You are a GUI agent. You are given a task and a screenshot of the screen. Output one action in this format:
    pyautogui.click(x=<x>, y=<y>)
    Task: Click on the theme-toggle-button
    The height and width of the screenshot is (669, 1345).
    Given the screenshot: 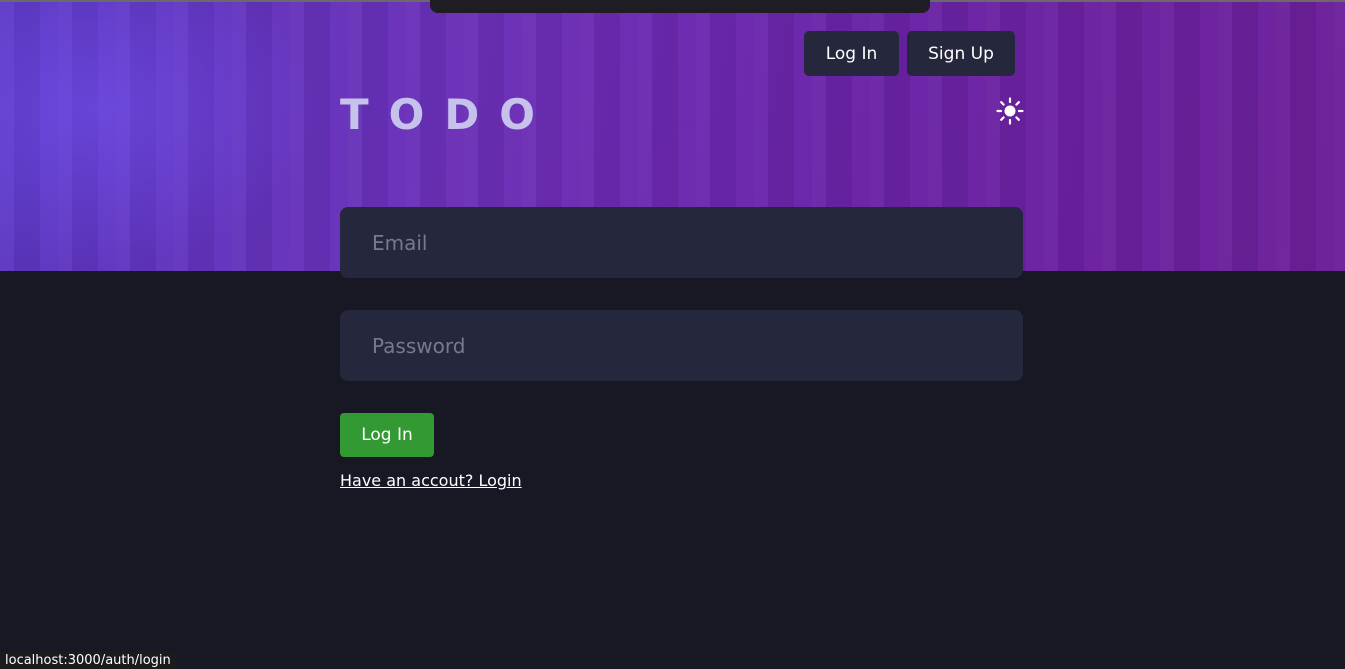 What is the action you would take?
    pyautogui.click(x=1010, y=111)
    